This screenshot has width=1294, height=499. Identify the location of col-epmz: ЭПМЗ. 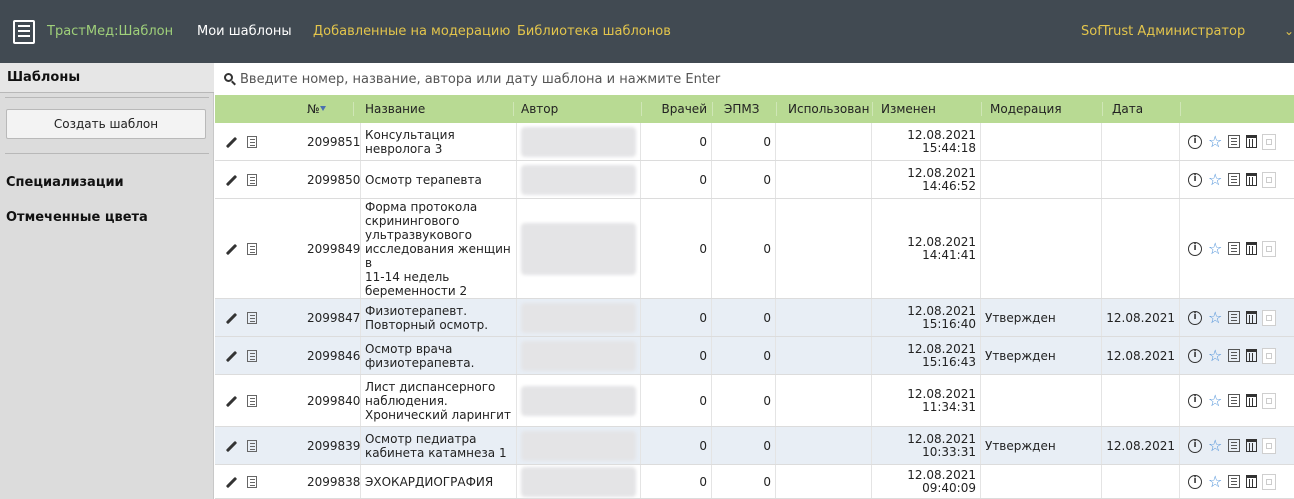
(739, 109).